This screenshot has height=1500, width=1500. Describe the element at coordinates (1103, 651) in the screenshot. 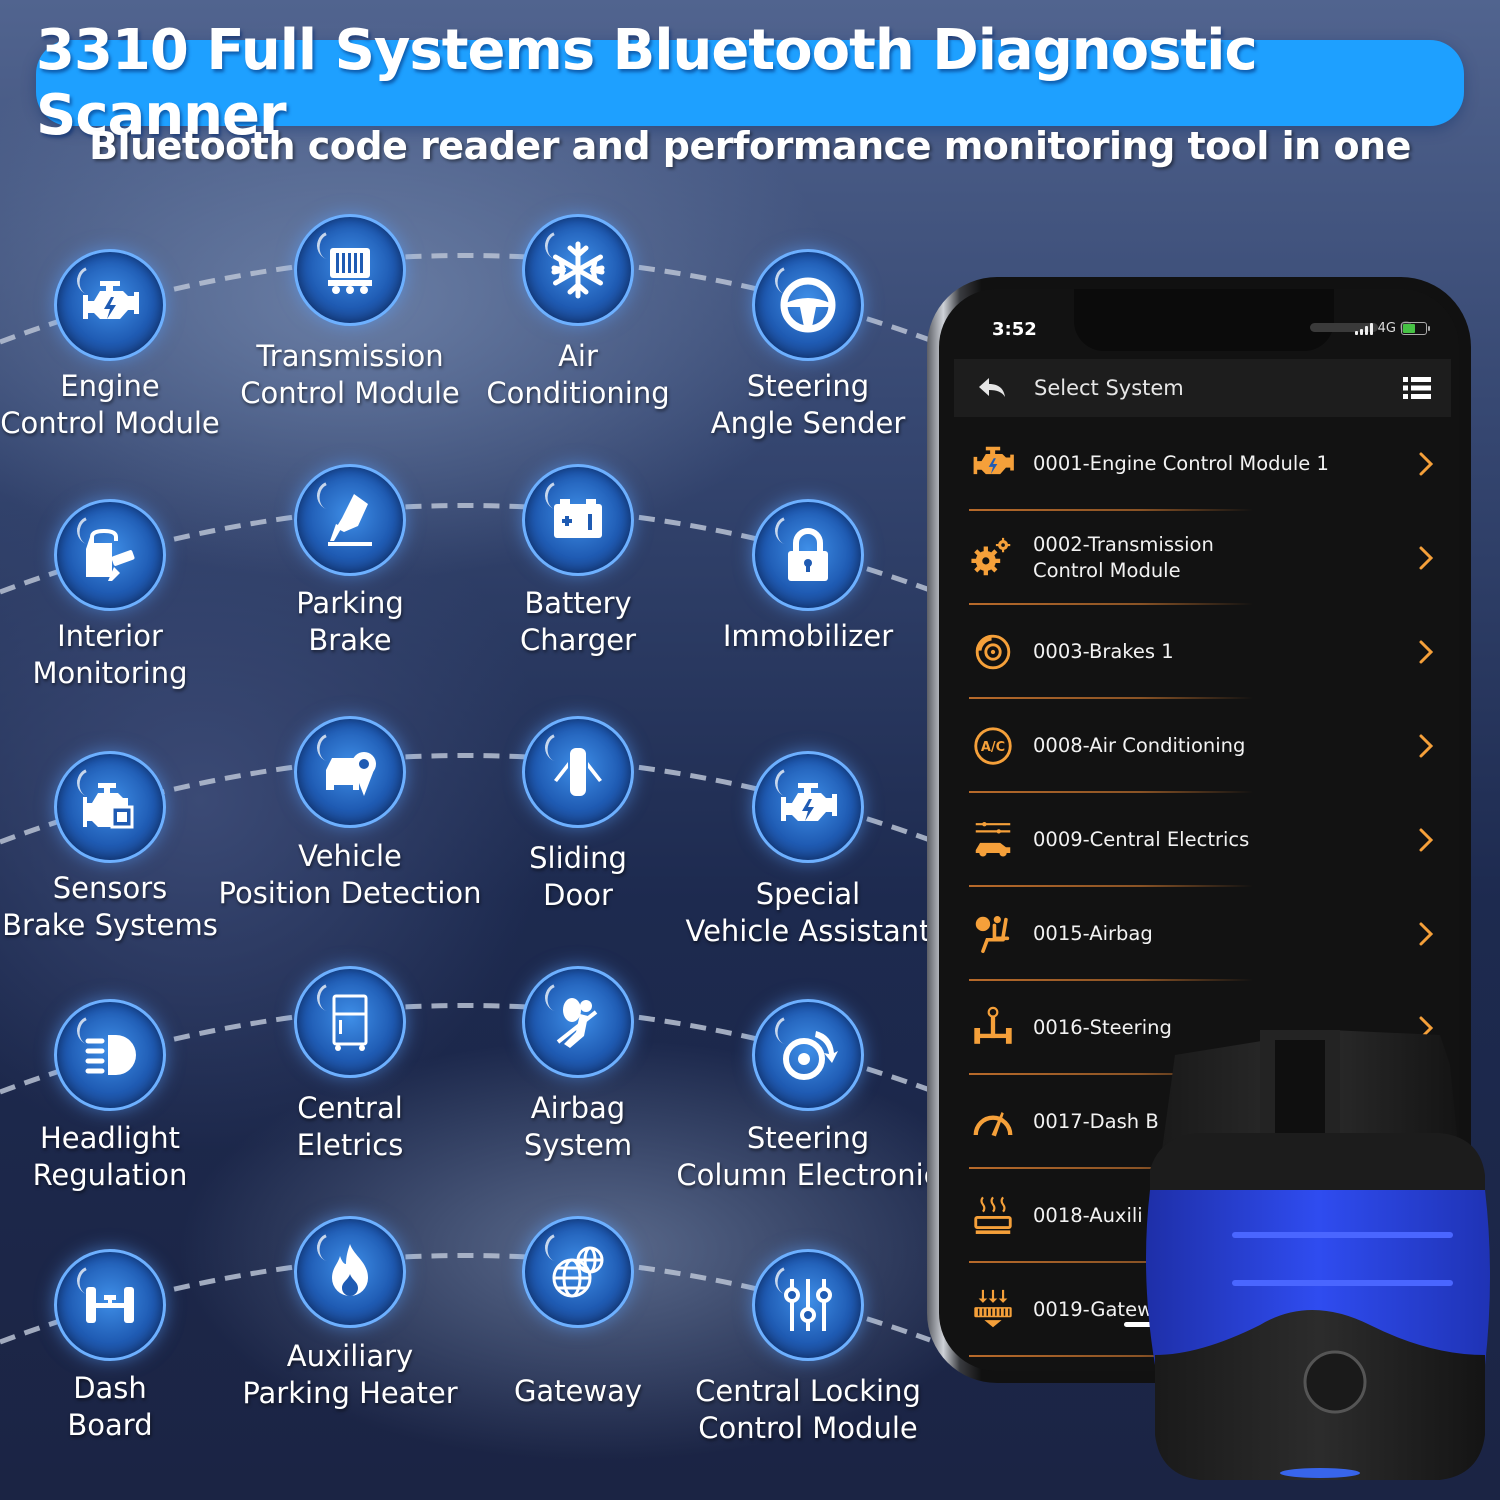

I see `system-name: 0003-Brakes 1` at that location.